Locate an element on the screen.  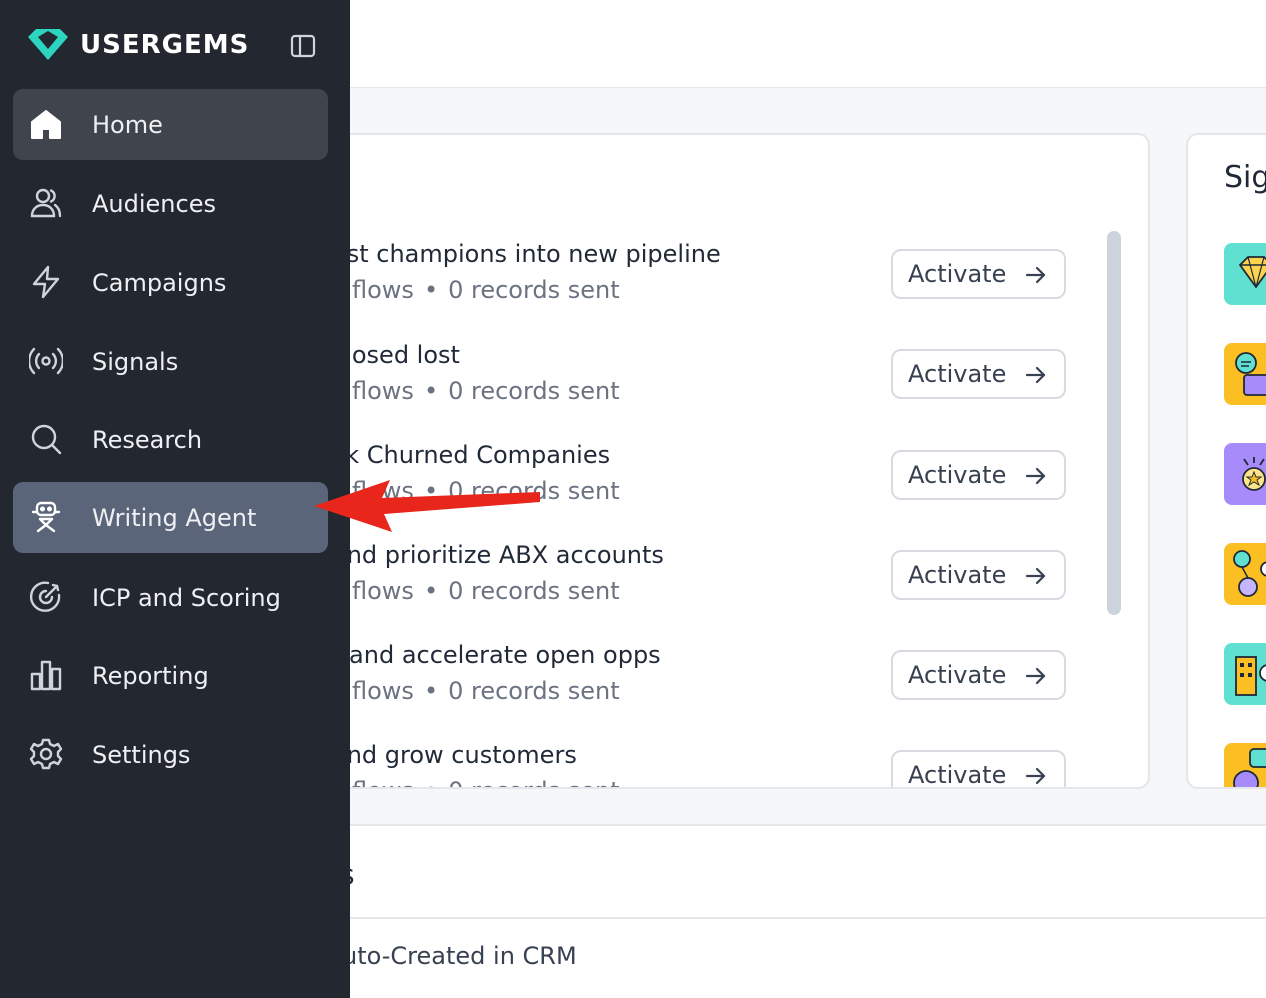
sidebar-item-label: Home is located at coordinates (127, 125).